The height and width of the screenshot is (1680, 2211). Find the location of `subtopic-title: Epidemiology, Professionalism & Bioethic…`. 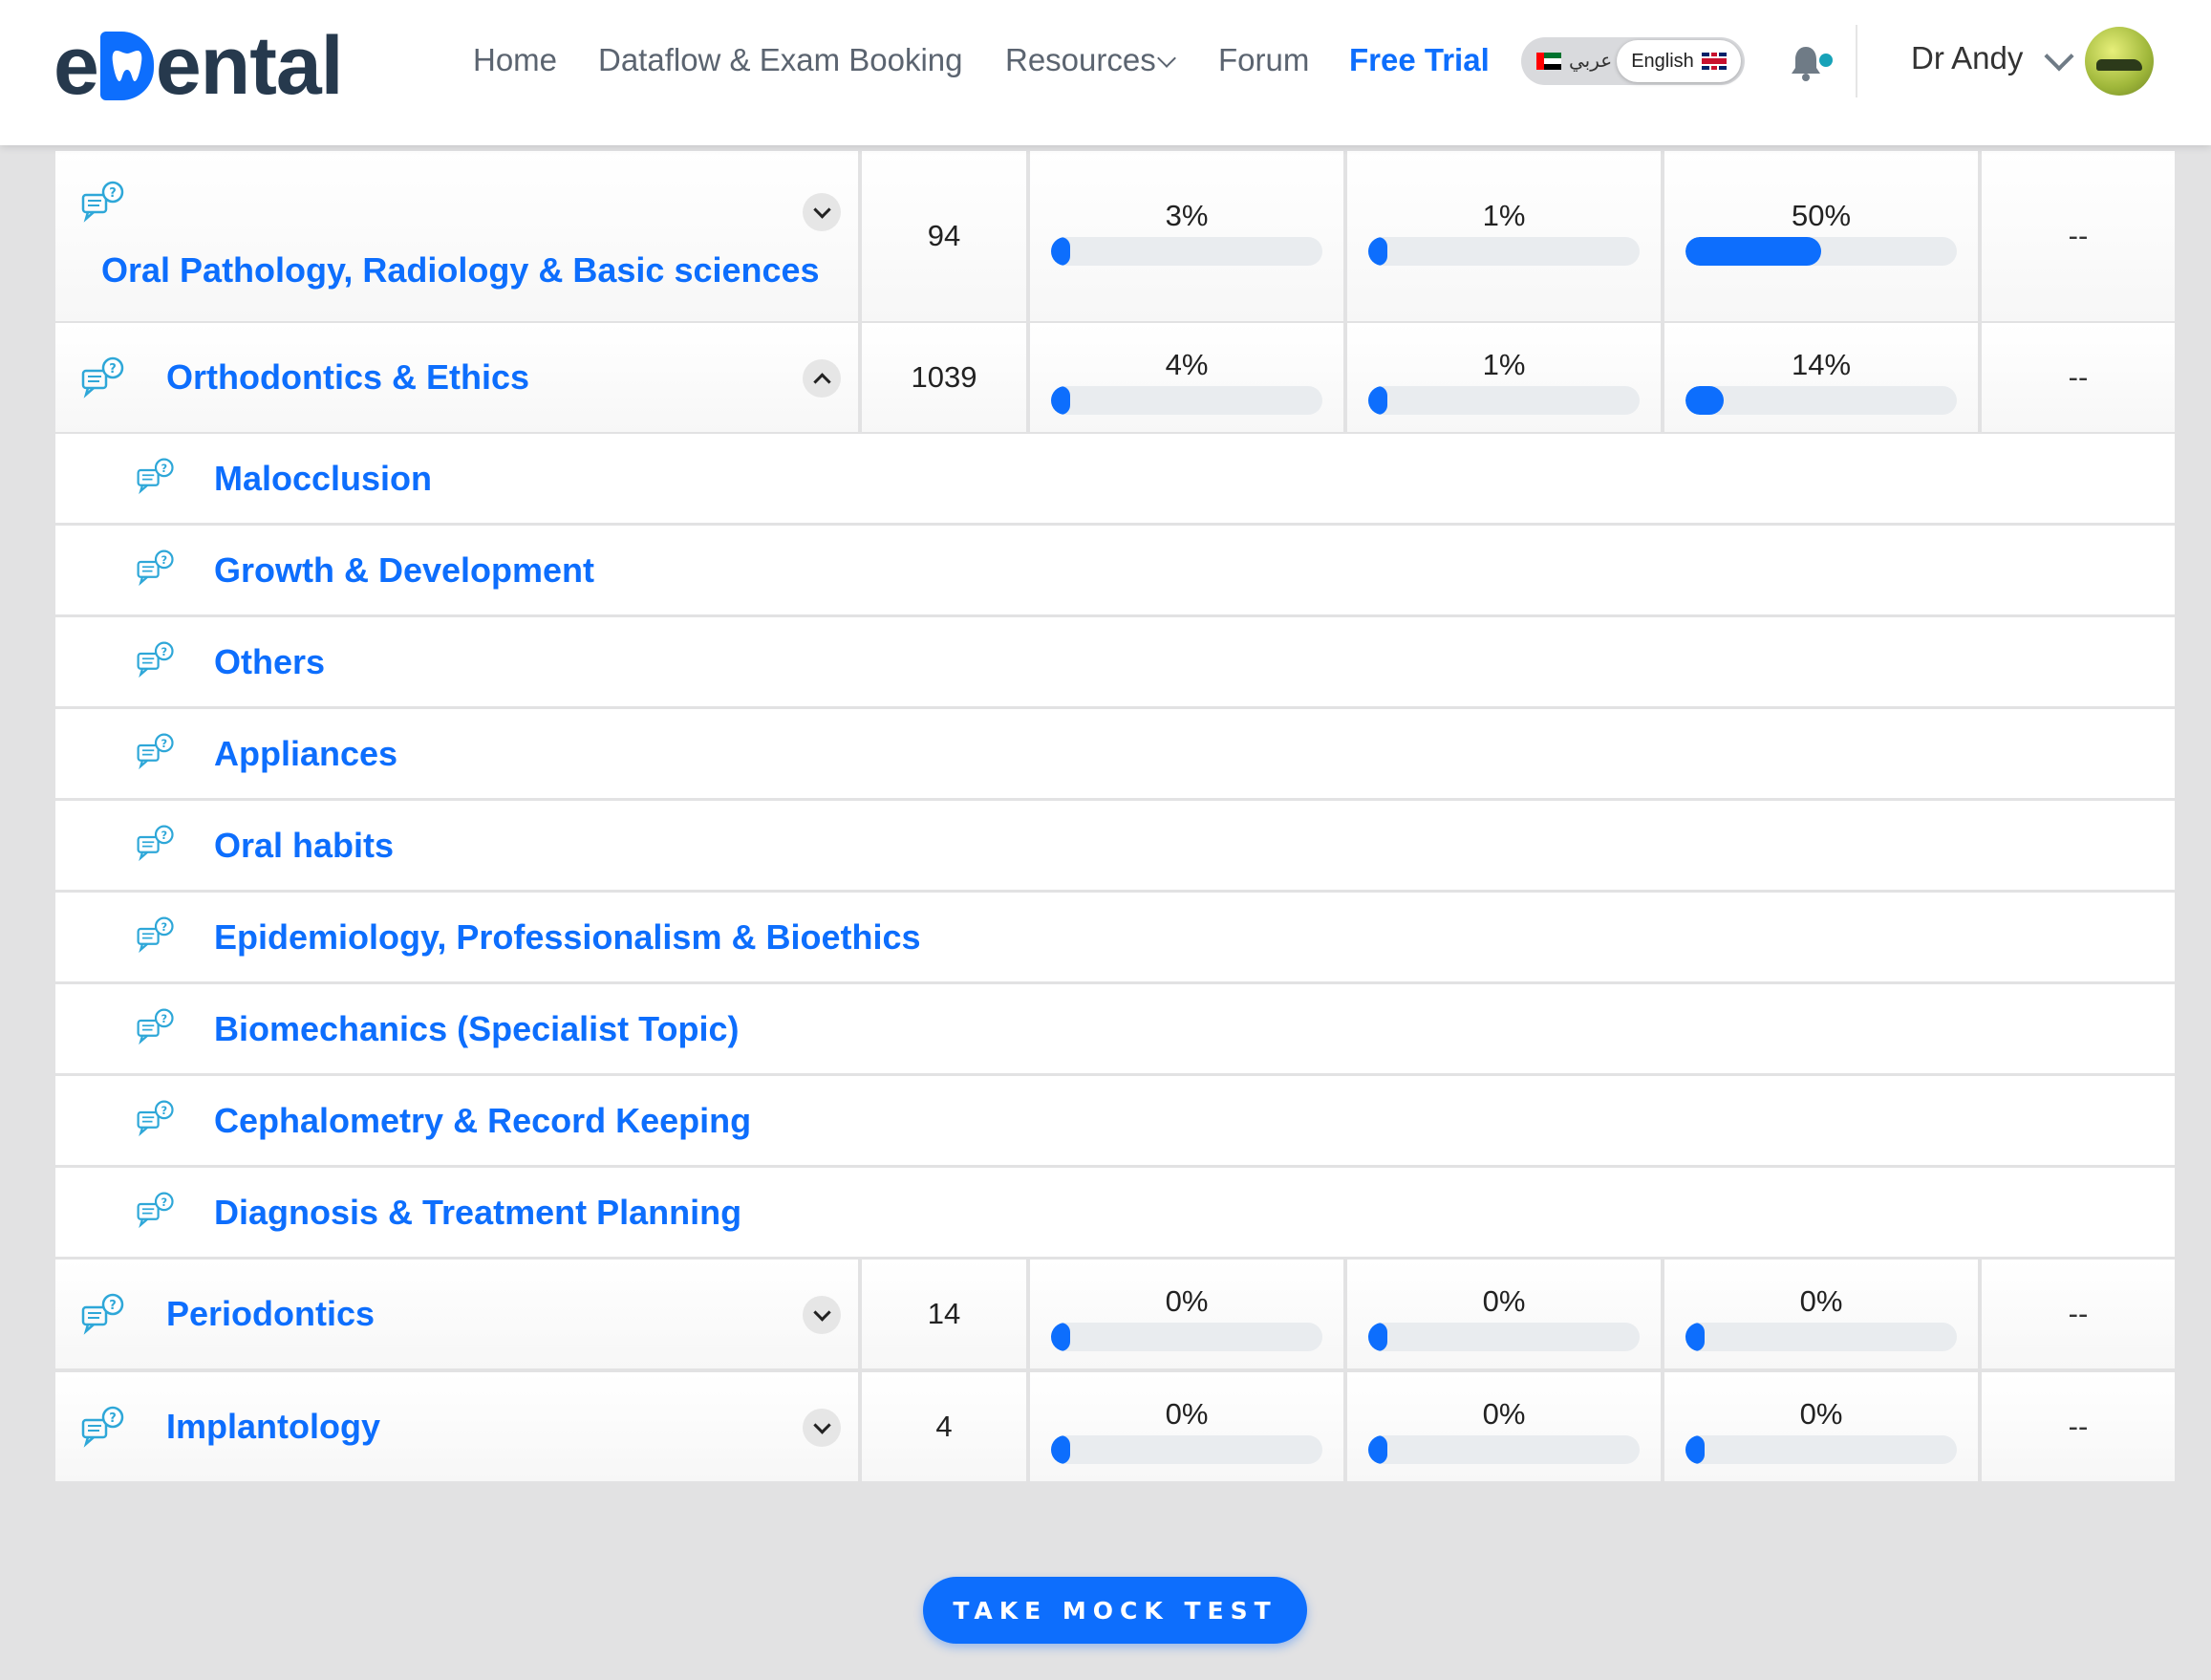

subtopic-title: Epidemiology, Professionalism & Bioethic… is located at coordinates (567, 938).